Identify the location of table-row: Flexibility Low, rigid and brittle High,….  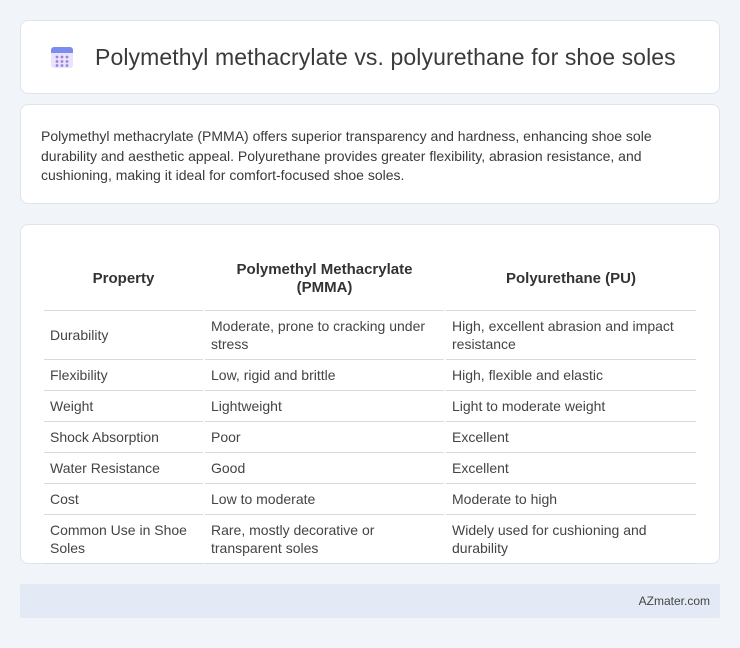
(370, 375).